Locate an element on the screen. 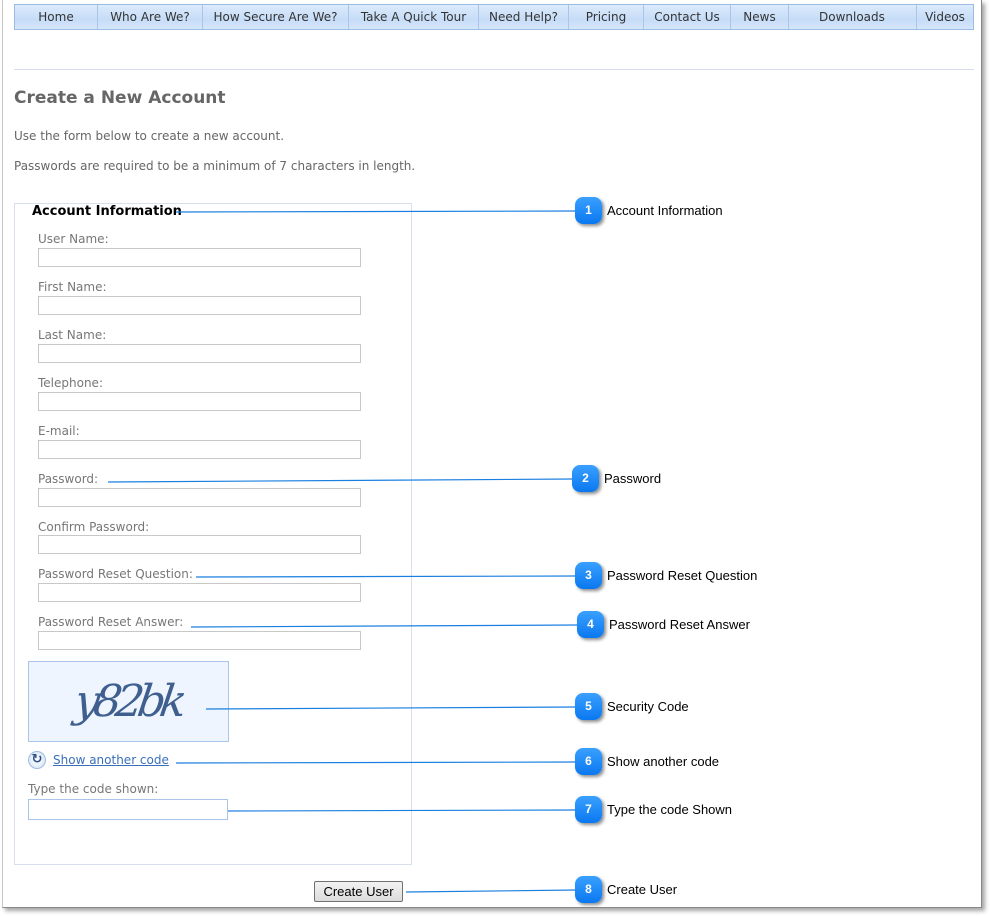  create-user-button: Create User is located at coordinates (358, 891).